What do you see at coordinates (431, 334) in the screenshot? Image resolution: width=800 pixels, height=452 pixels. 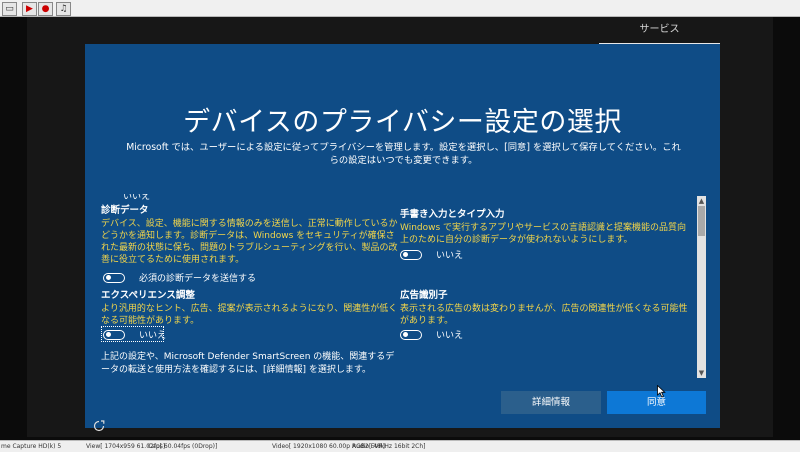 I see `ads-toggle-row: いいえ` at bounding box center [431, 334].